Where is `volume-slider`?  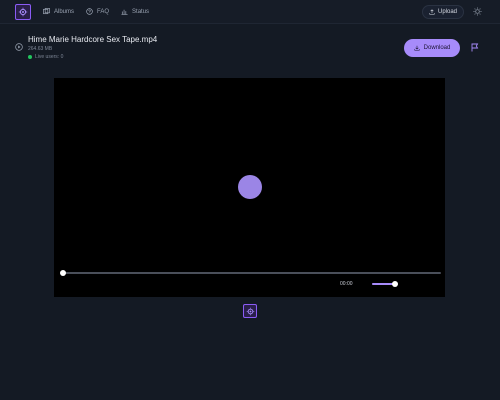 volume-slider is located at coordinates (385, 284).